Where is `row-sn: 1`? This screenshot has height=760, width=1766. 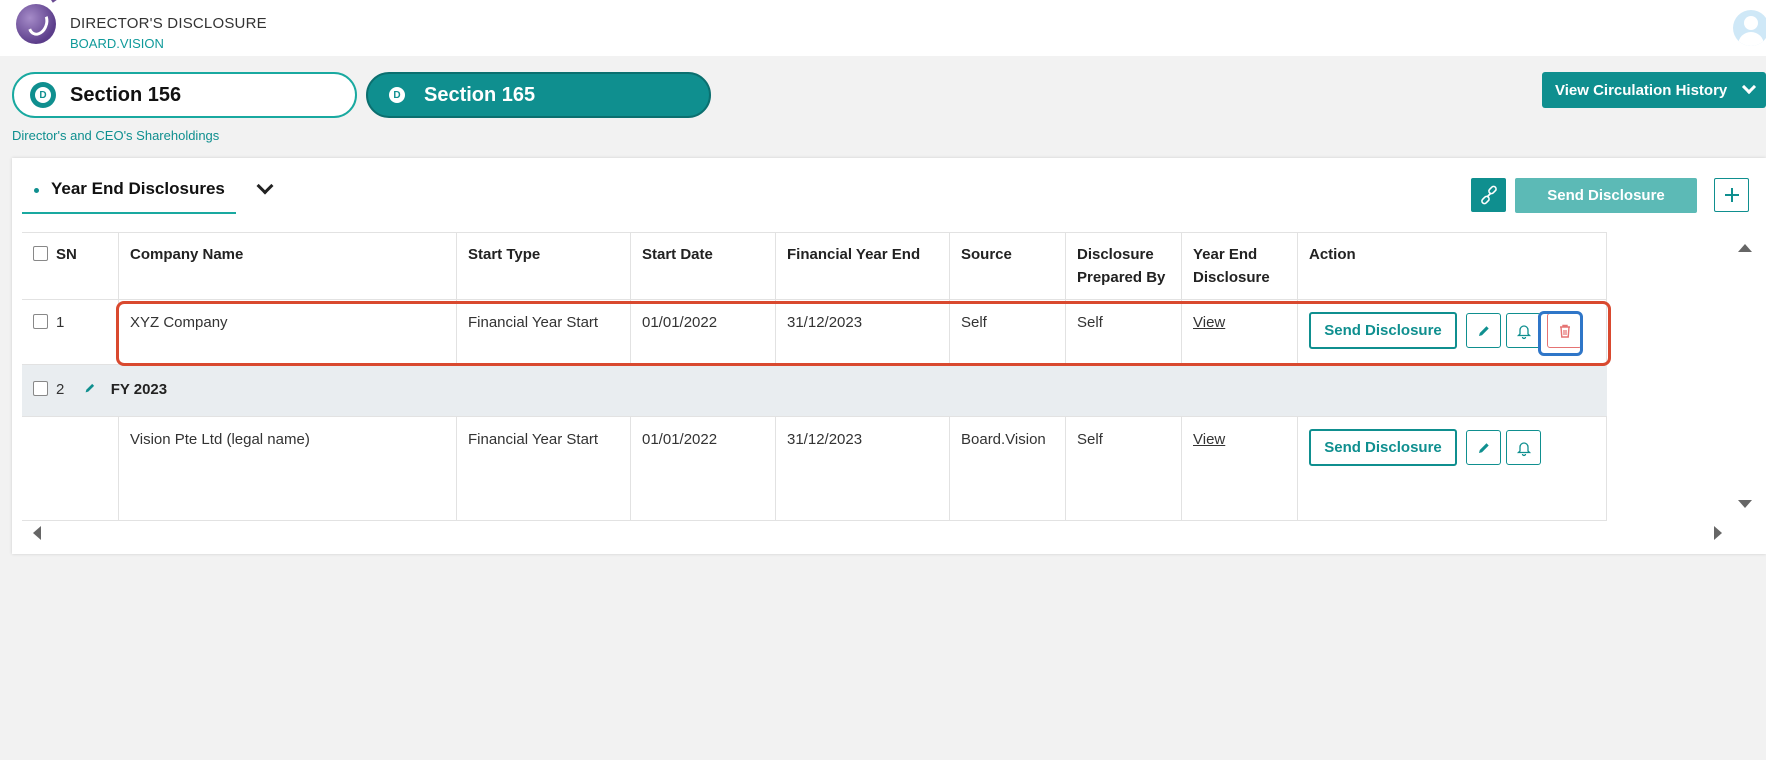 row-sn: 1 is located at coordinates (60, 322).